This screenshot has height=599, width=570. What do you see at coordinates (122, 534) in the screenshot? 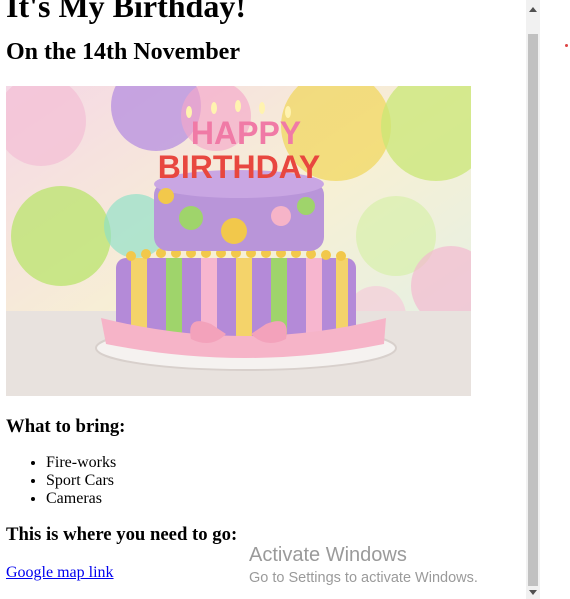
I see `go-heading: This is where you need to go:` at bounding box center [122, 534].